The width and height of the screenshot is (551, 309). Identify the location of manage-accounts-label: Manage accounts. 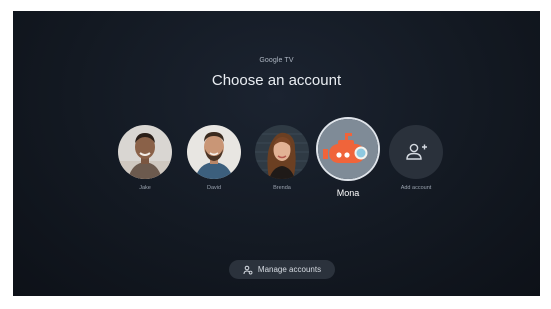
(289, 269).